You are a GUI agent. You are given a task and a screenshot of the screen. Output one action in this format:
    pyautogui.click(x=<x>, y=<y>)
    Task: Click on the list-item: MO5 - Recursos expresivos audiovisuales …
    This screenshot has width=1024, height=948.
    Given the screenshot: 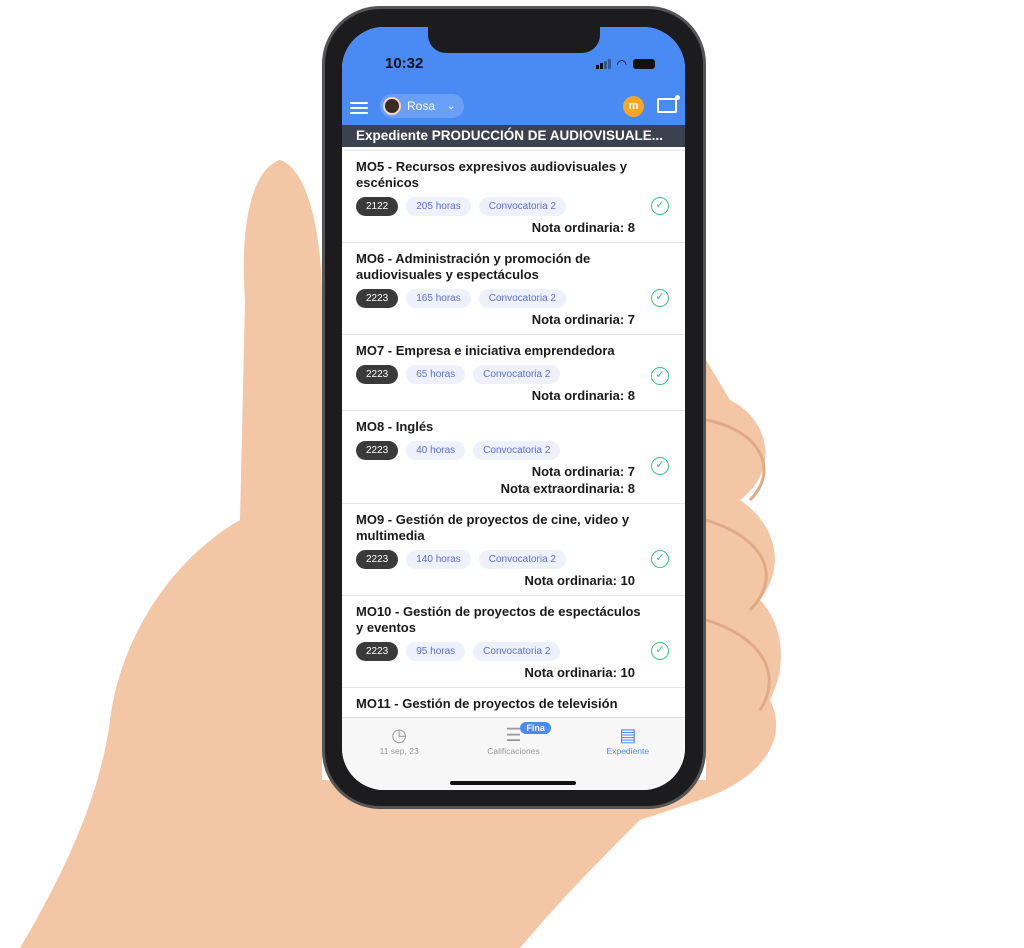 What is the action you would take?
    pyautogui.click(x=513, y=196)
    